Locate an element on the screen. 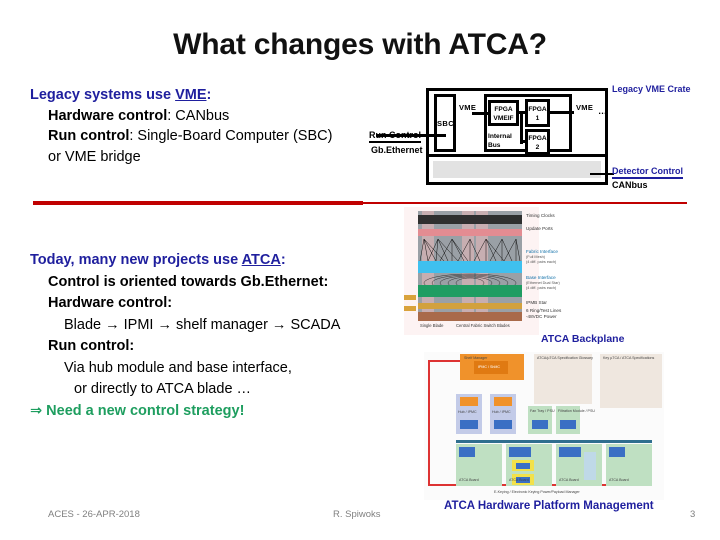  atca-hpm-caption: ATCA Hardware Platform Management is located at coordinates (549, 506).